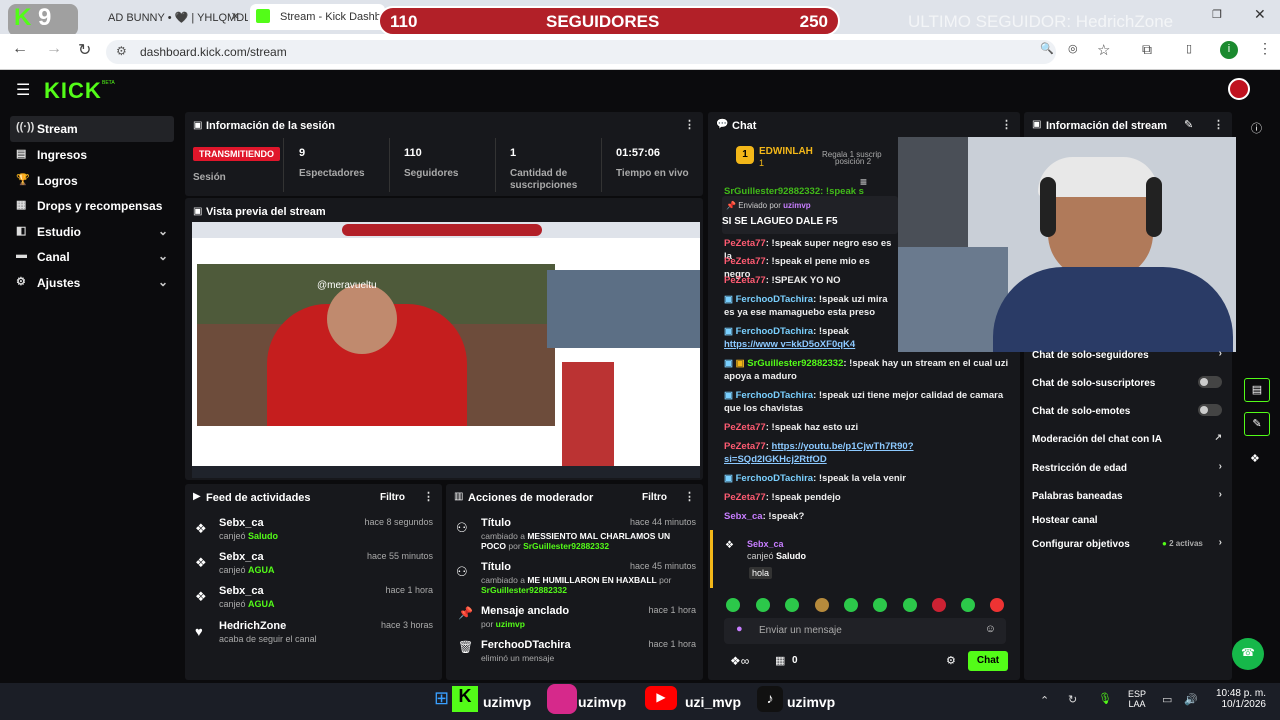 This screenshot has height=720, width=1280. Describe the element at coordinates (235, 16) in the screenshot. I see `close-icon: ✕` at that location.